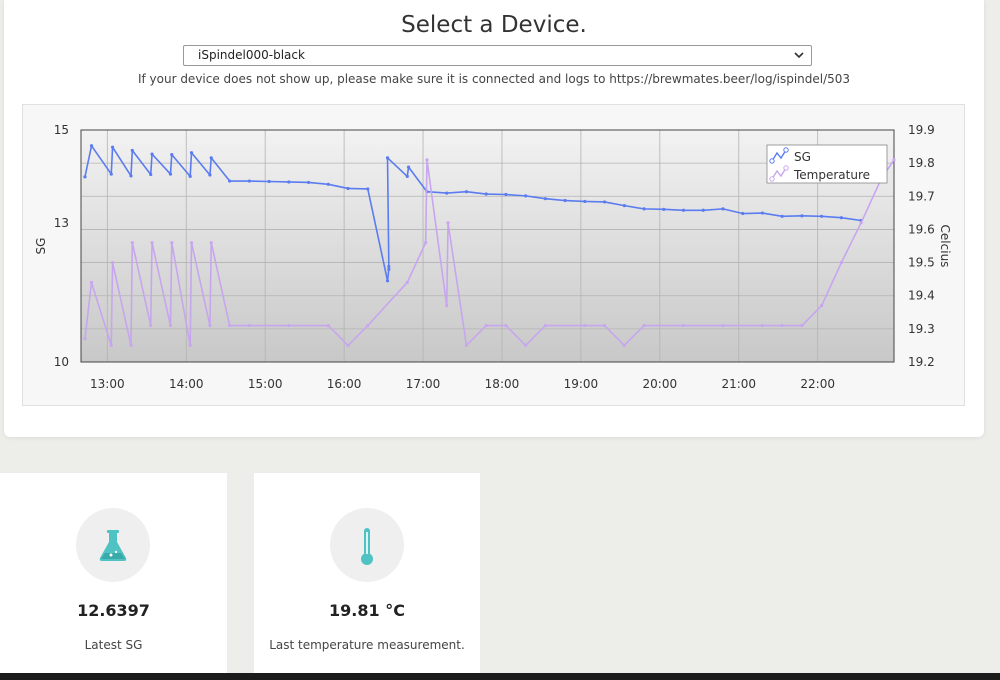 The width and height of the screenshot is (1000, 680). I want to click on y-tick-label-right: 19.2, so click(921, 362).